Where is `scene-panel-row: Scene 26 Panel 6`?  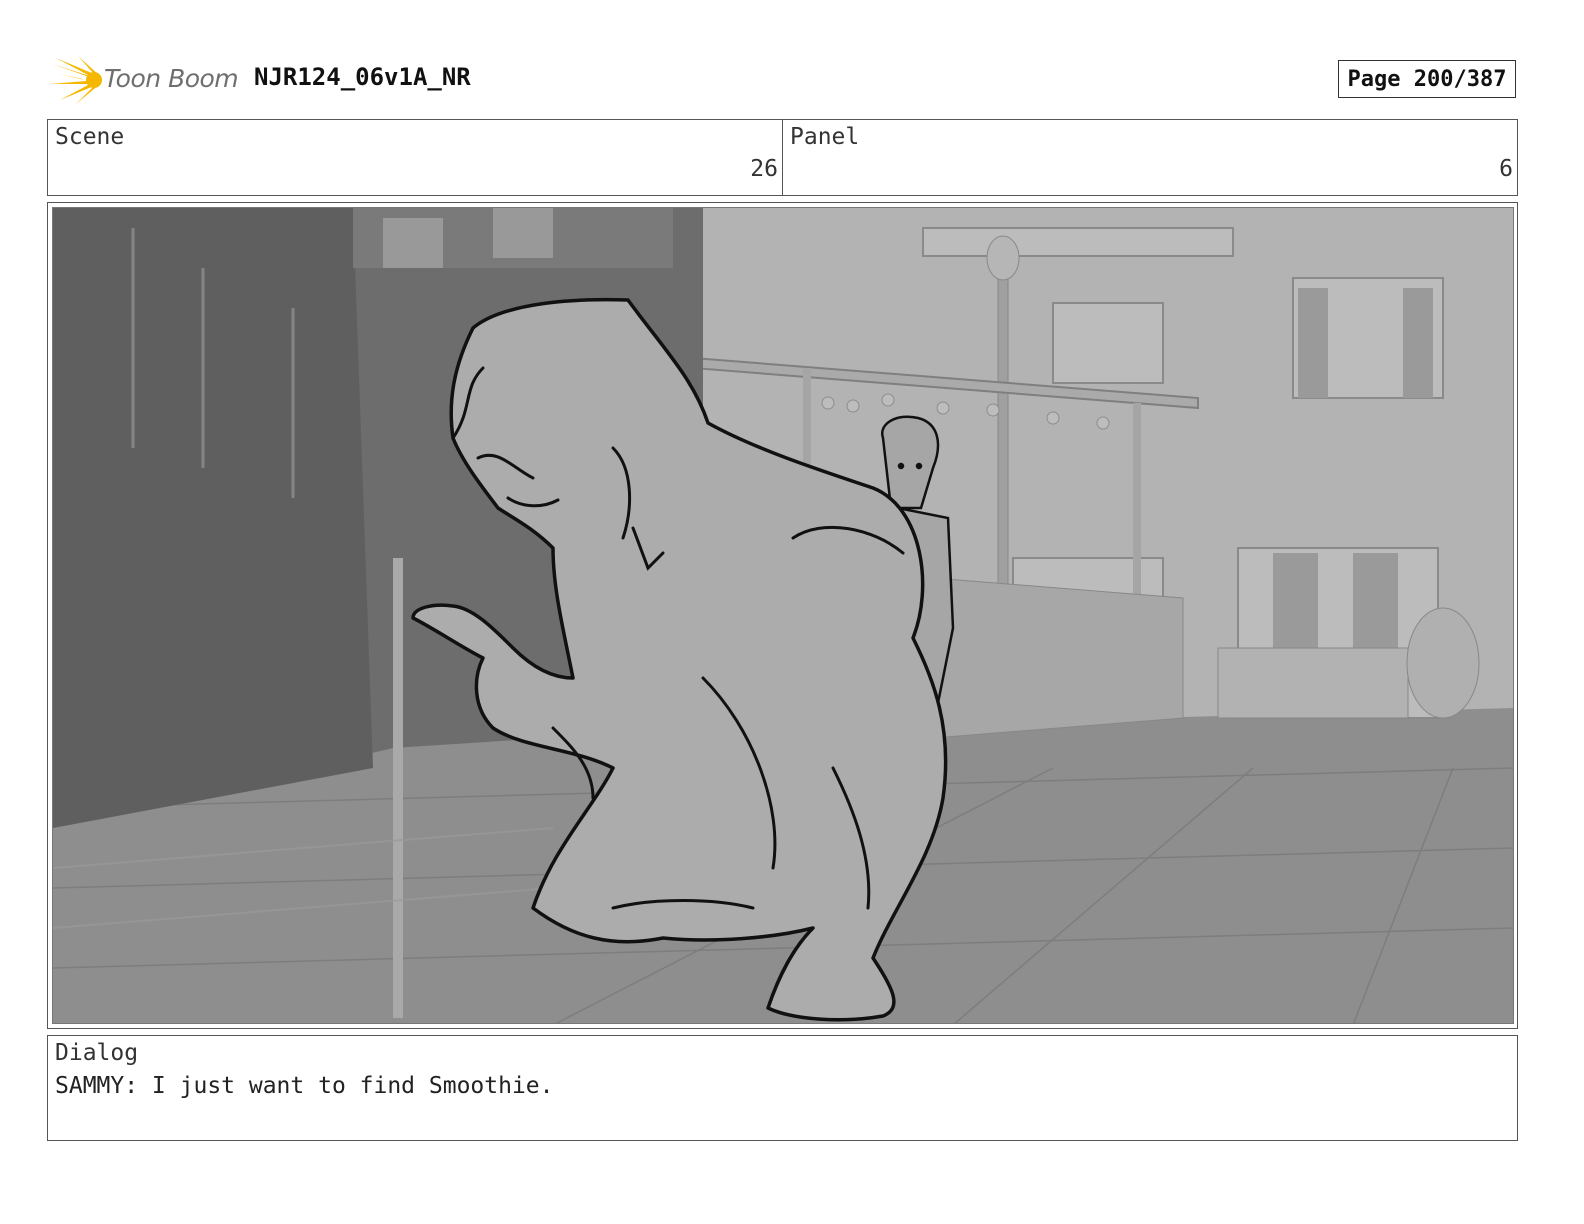
scene-panel-row: Scene 26 Panel 6 is located at coordinates (782, 157).